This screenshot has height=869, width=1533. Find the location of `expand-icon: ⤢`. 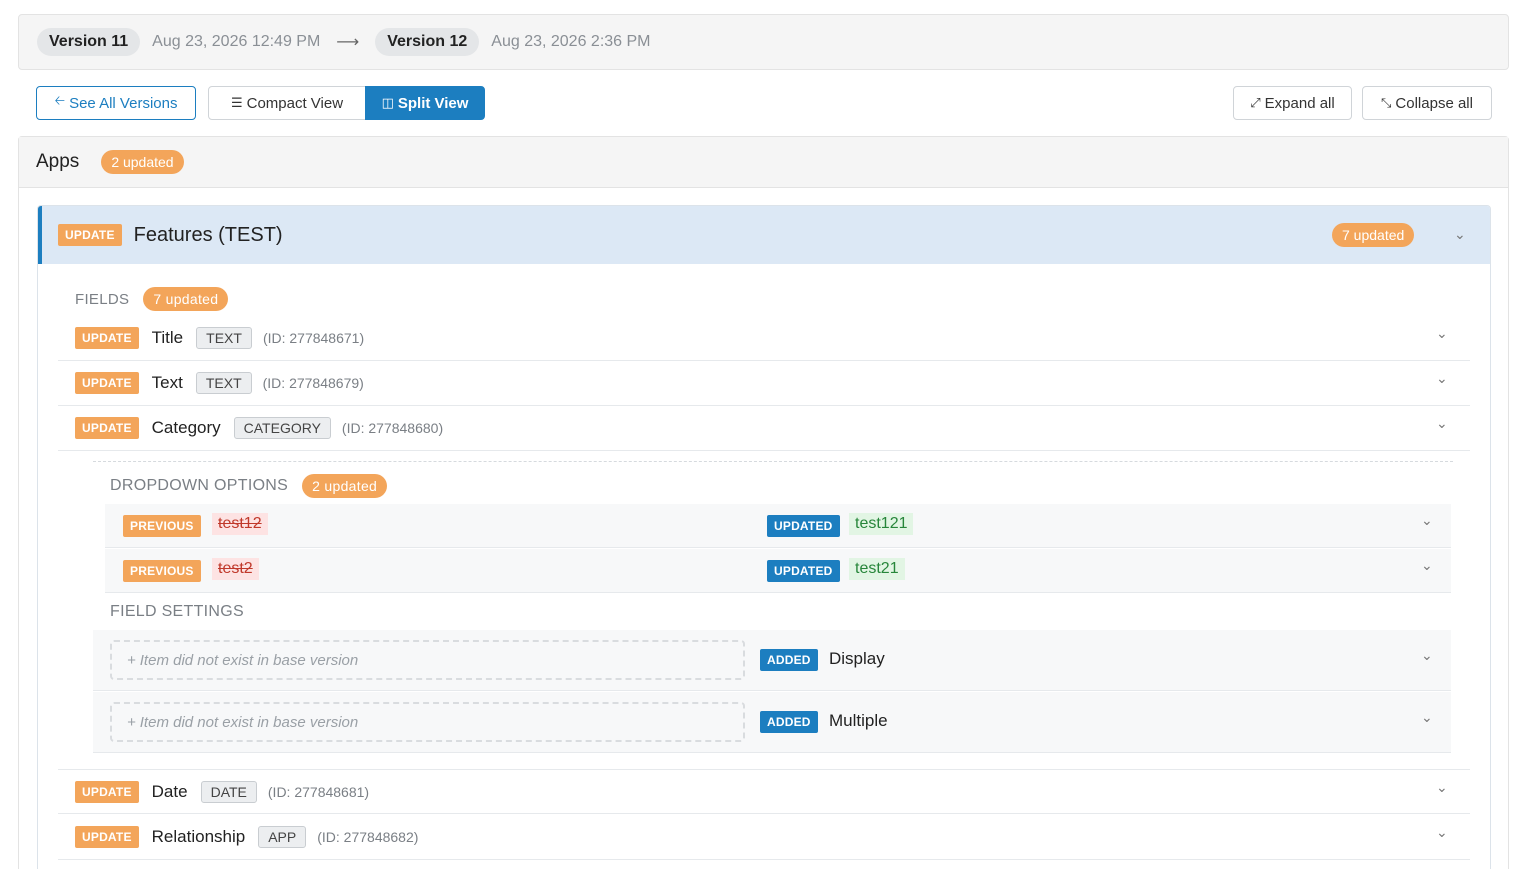

expand-icon: ⤢ is located at coordinates (1255, 102).